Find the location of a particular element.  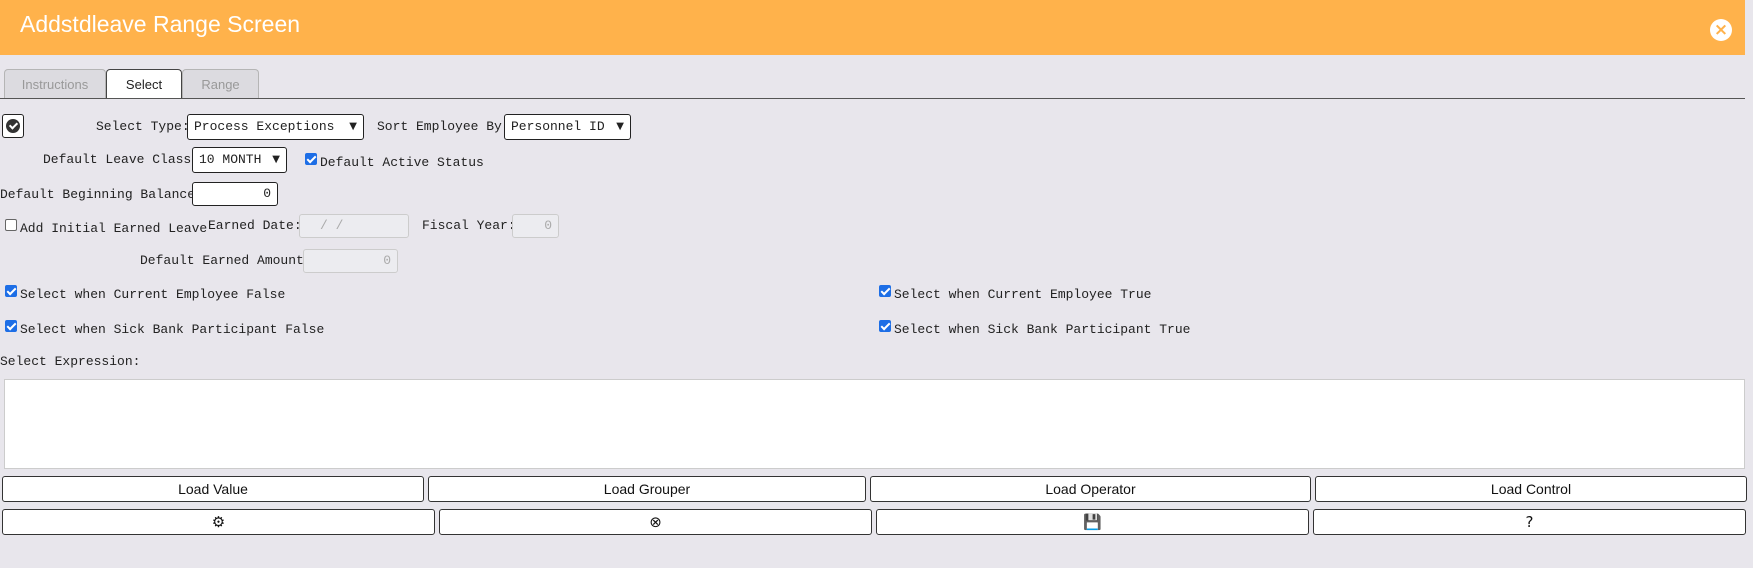

settings-button: ⚙ is located at coordinates (218, 522).